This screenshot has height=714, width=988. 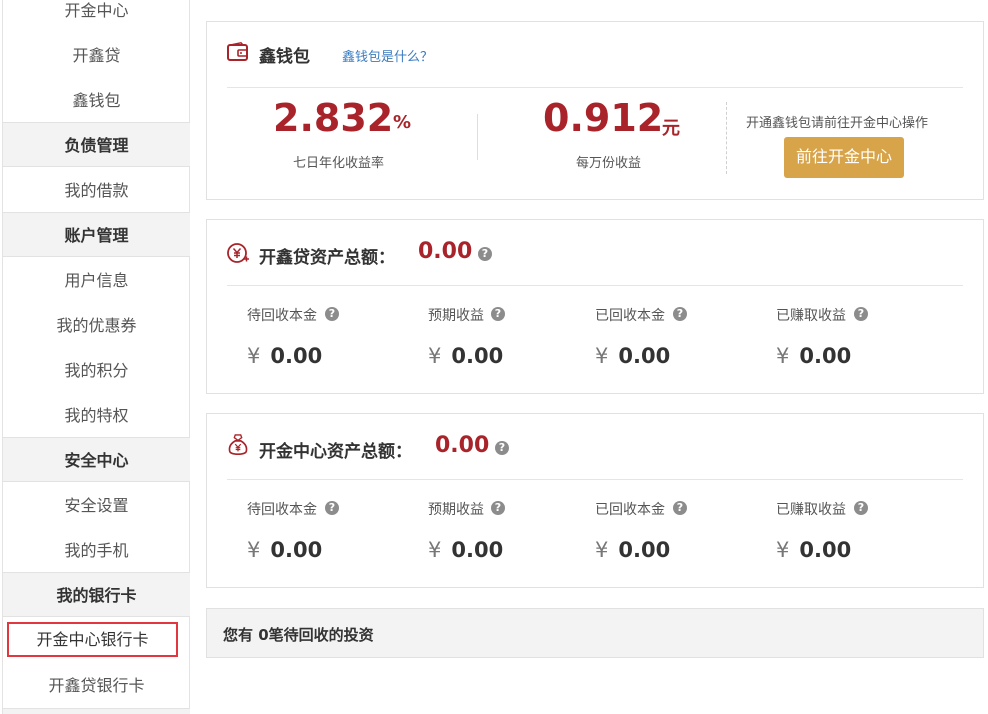 I want to click on wallet-separator, so click(x=477, y=137).